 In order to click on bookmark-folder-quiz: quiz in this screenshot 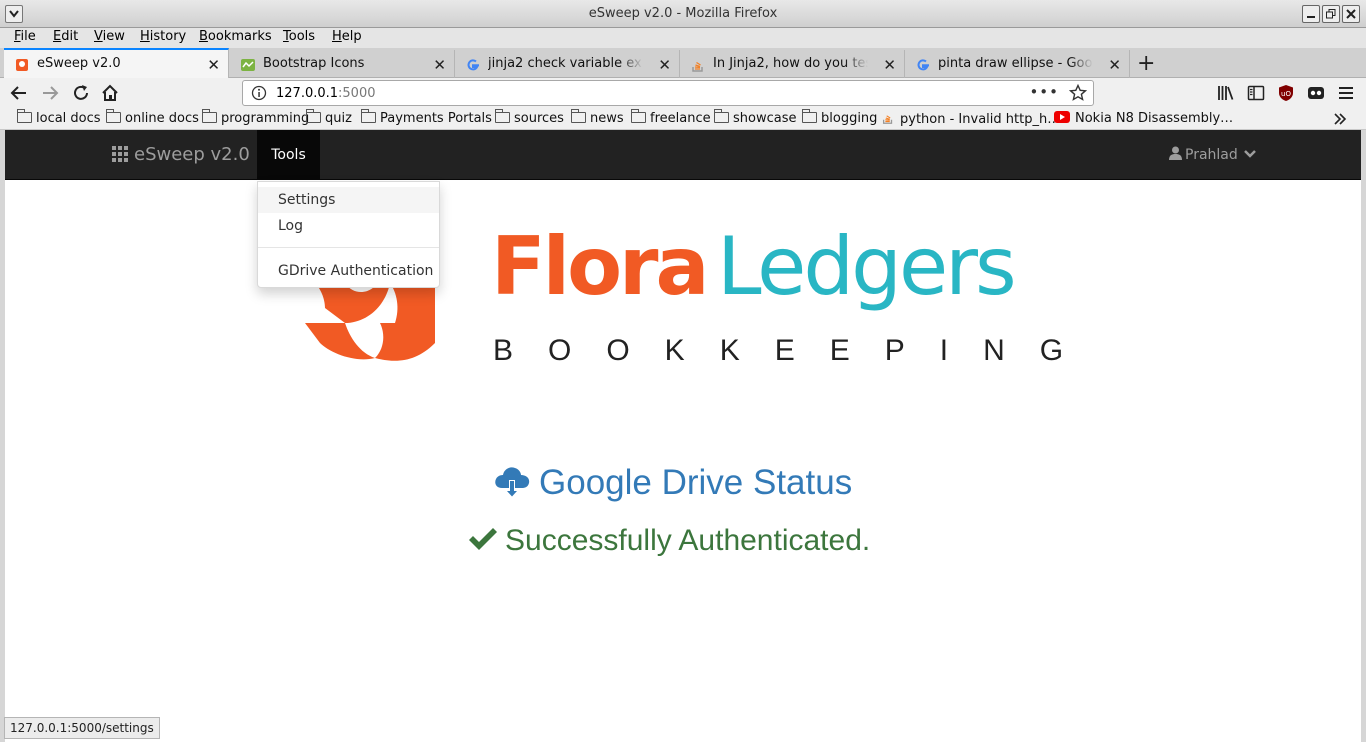, I will do `click(329, 117)`.